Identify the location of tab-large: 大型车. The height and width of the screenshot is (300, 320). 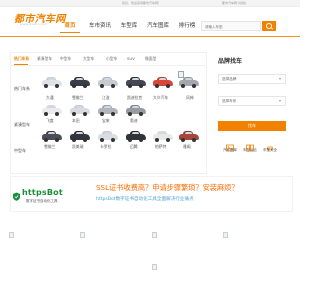
(88, 59).